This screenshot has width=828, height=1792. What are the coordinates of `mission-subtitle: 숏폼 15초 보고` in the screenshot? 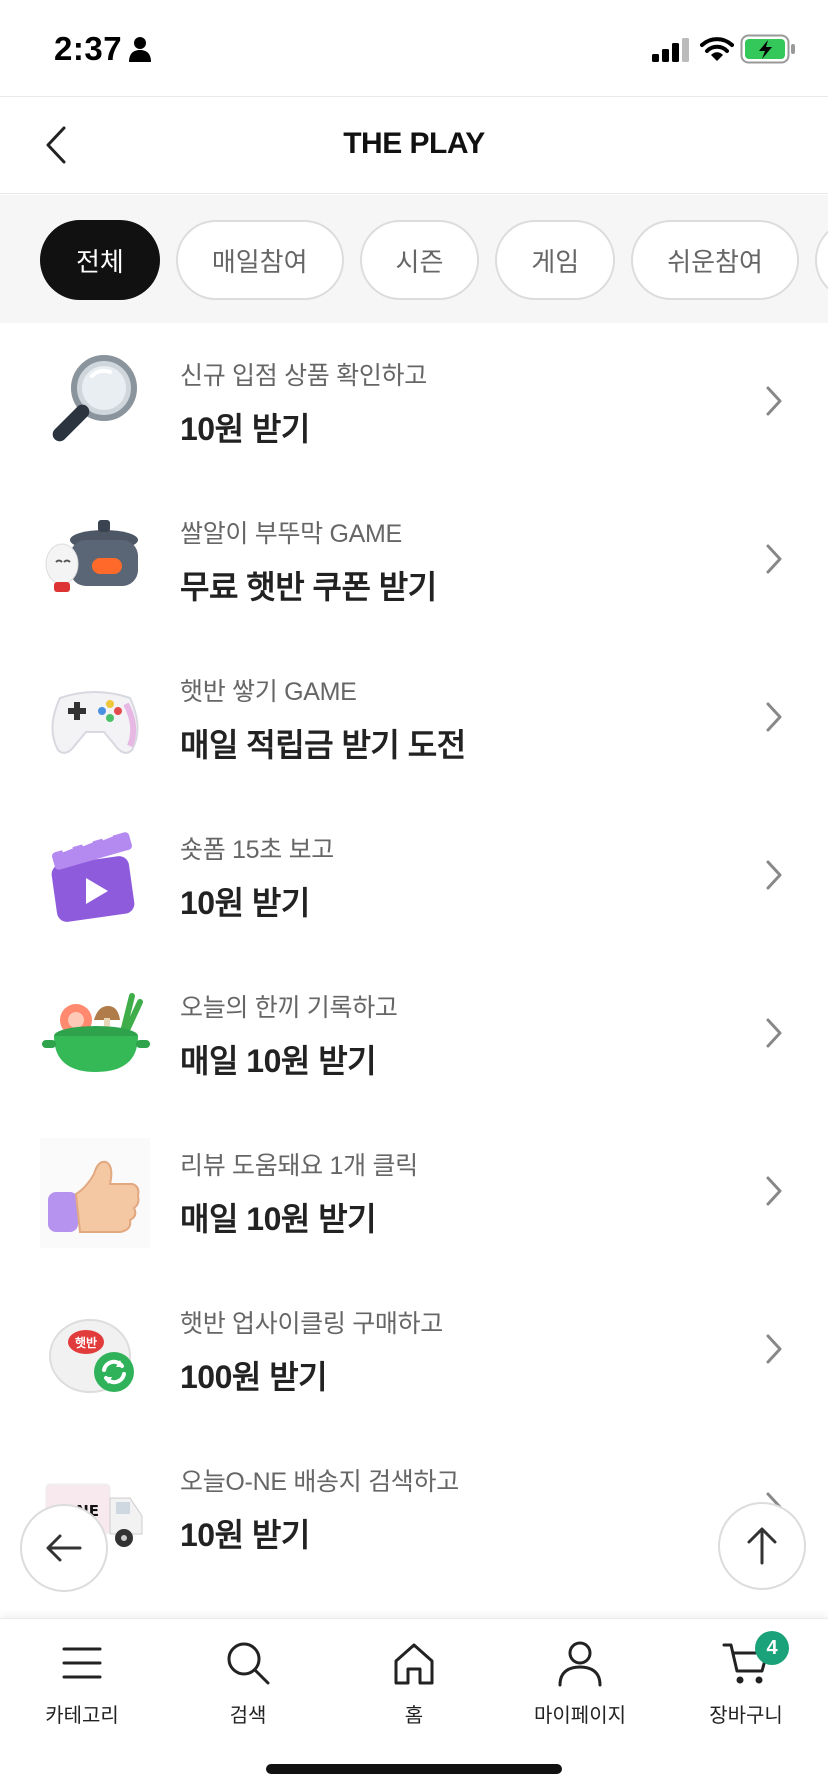 It's located at (257, 850).